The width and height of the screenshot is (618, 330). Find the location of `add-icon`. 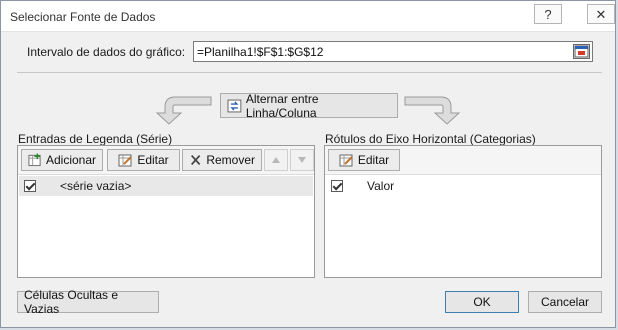

add-icon is located at coordinates (34, 160).